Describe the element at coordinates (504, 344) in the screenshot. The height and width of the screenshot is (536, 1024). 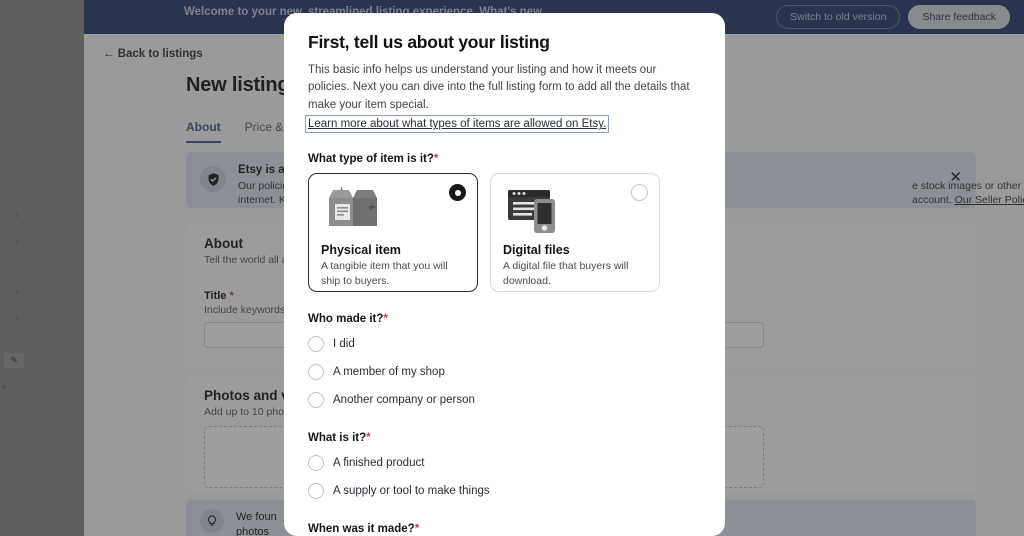
I see `who-made-it-option-i-did: I did` at that location.